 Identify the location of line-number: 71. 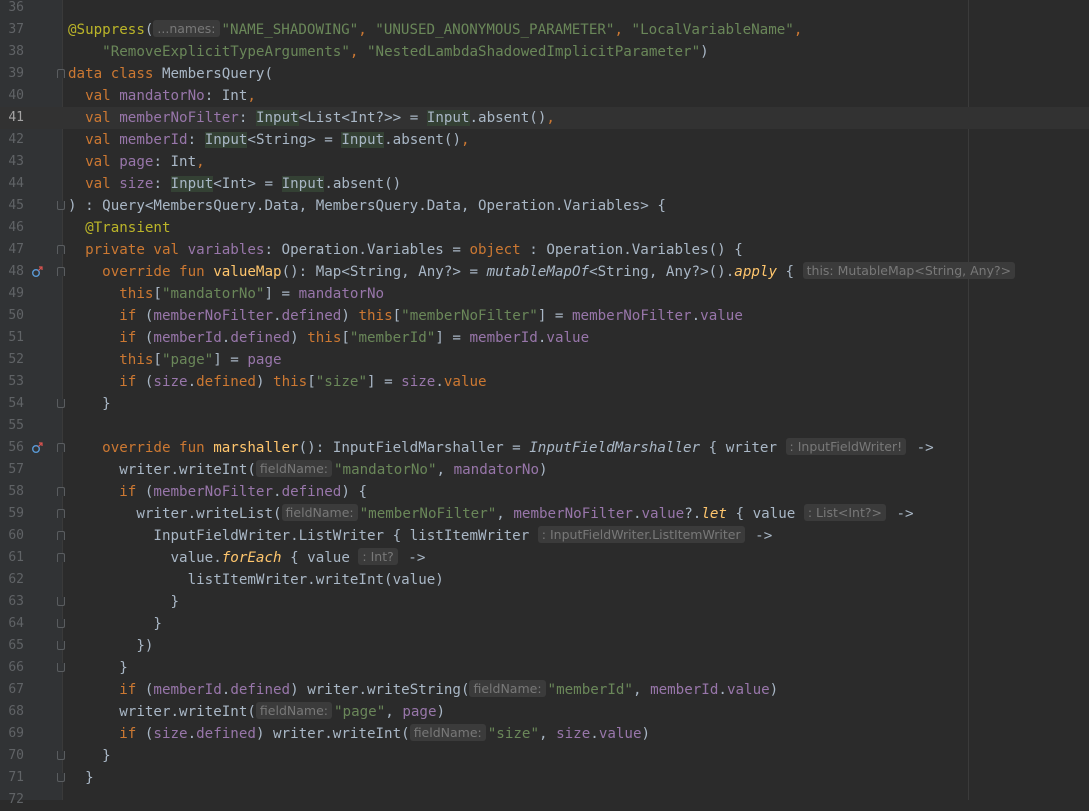
(12, 778).